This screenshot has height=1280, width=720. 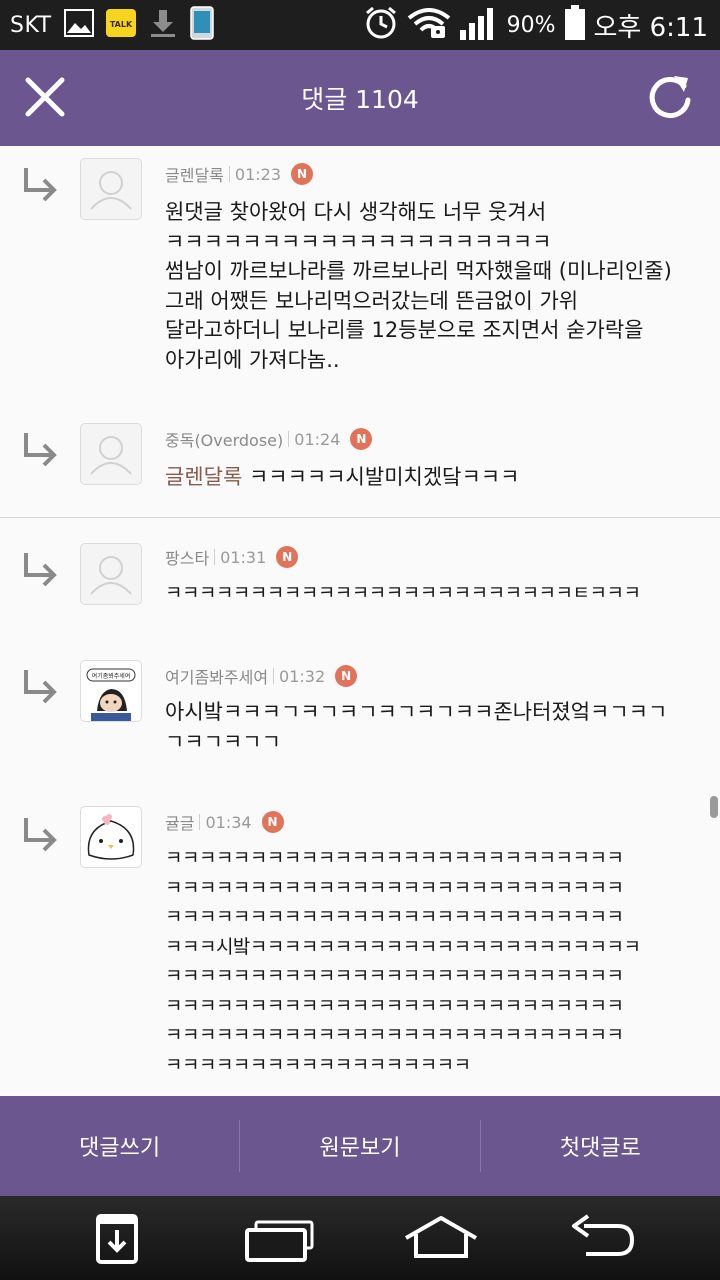 I want to click on comment-author: 귤글, so click(x=179, y=822).